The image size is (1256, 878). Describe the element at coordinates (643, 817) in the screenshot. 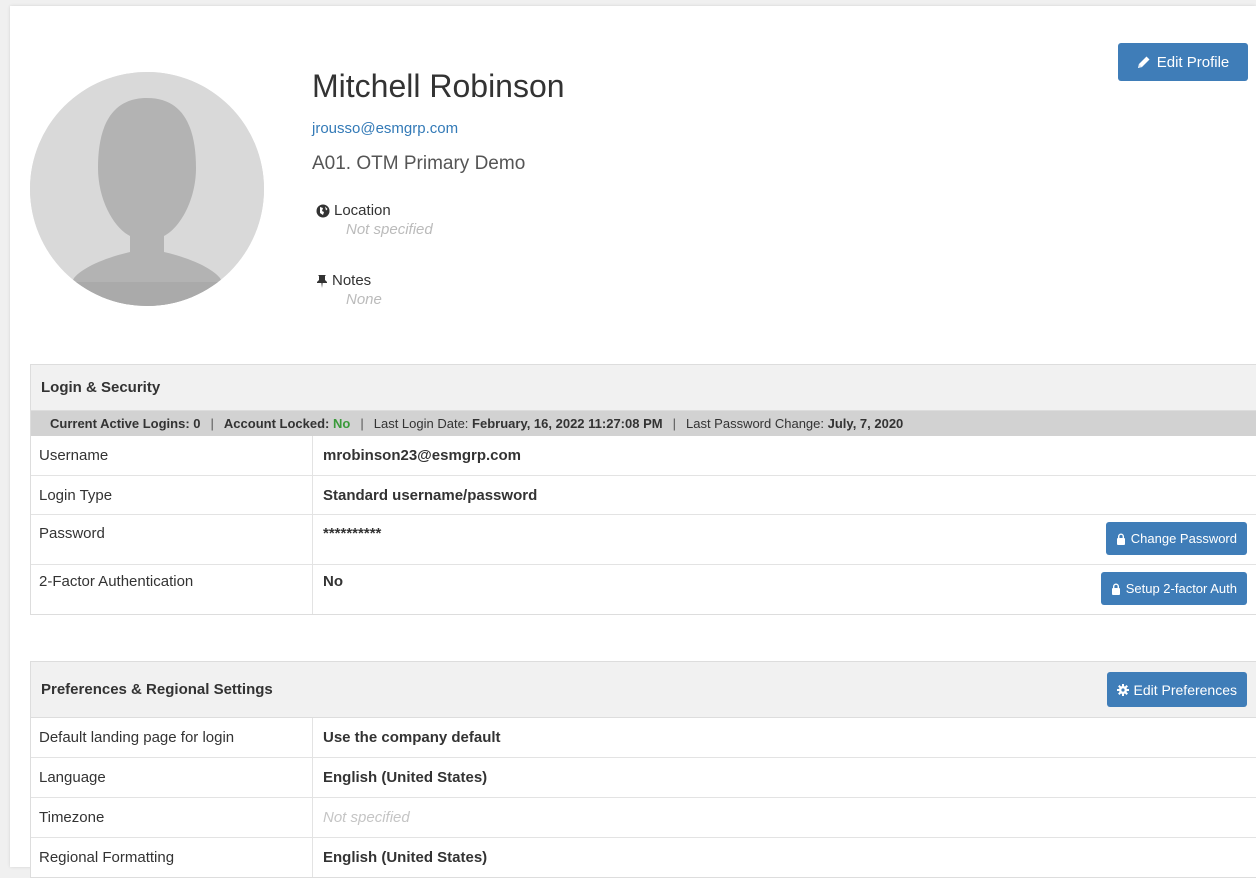

I see `table-row: Timezone Not specified` at that location.